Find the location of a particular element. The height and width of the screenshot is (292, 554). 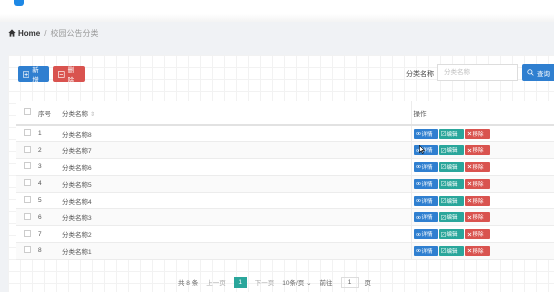

search-input is located at coordinates (477, 72).